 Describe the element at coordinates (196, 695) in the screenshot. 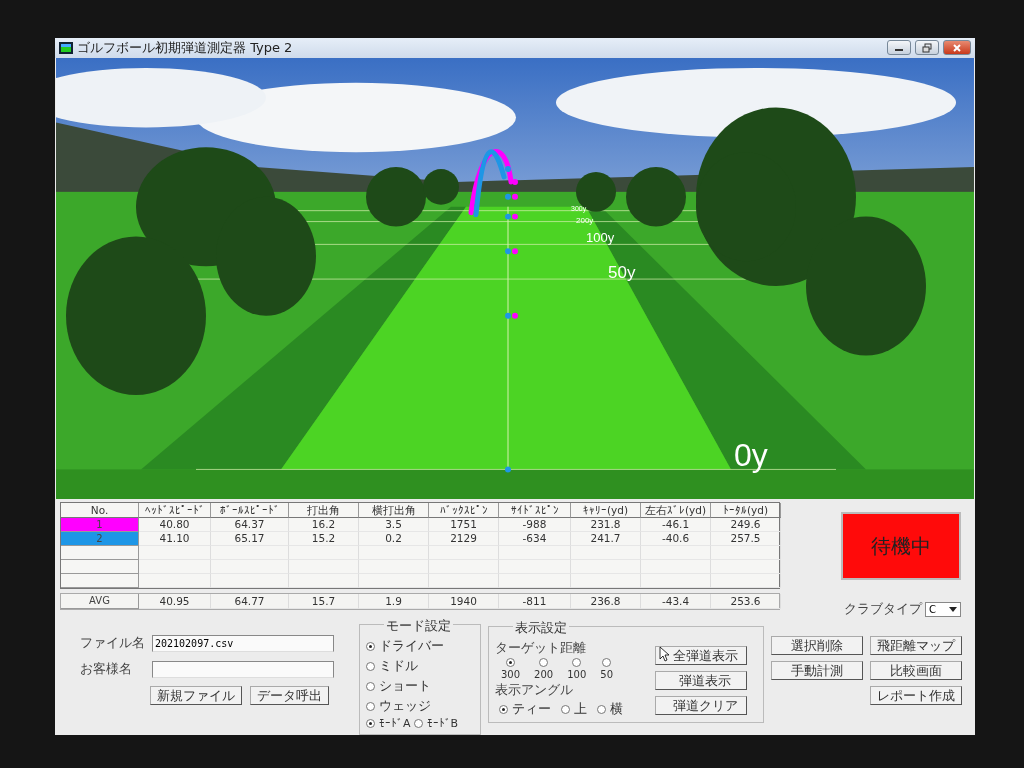

I see `file-button: 新規ファイル` at that location.